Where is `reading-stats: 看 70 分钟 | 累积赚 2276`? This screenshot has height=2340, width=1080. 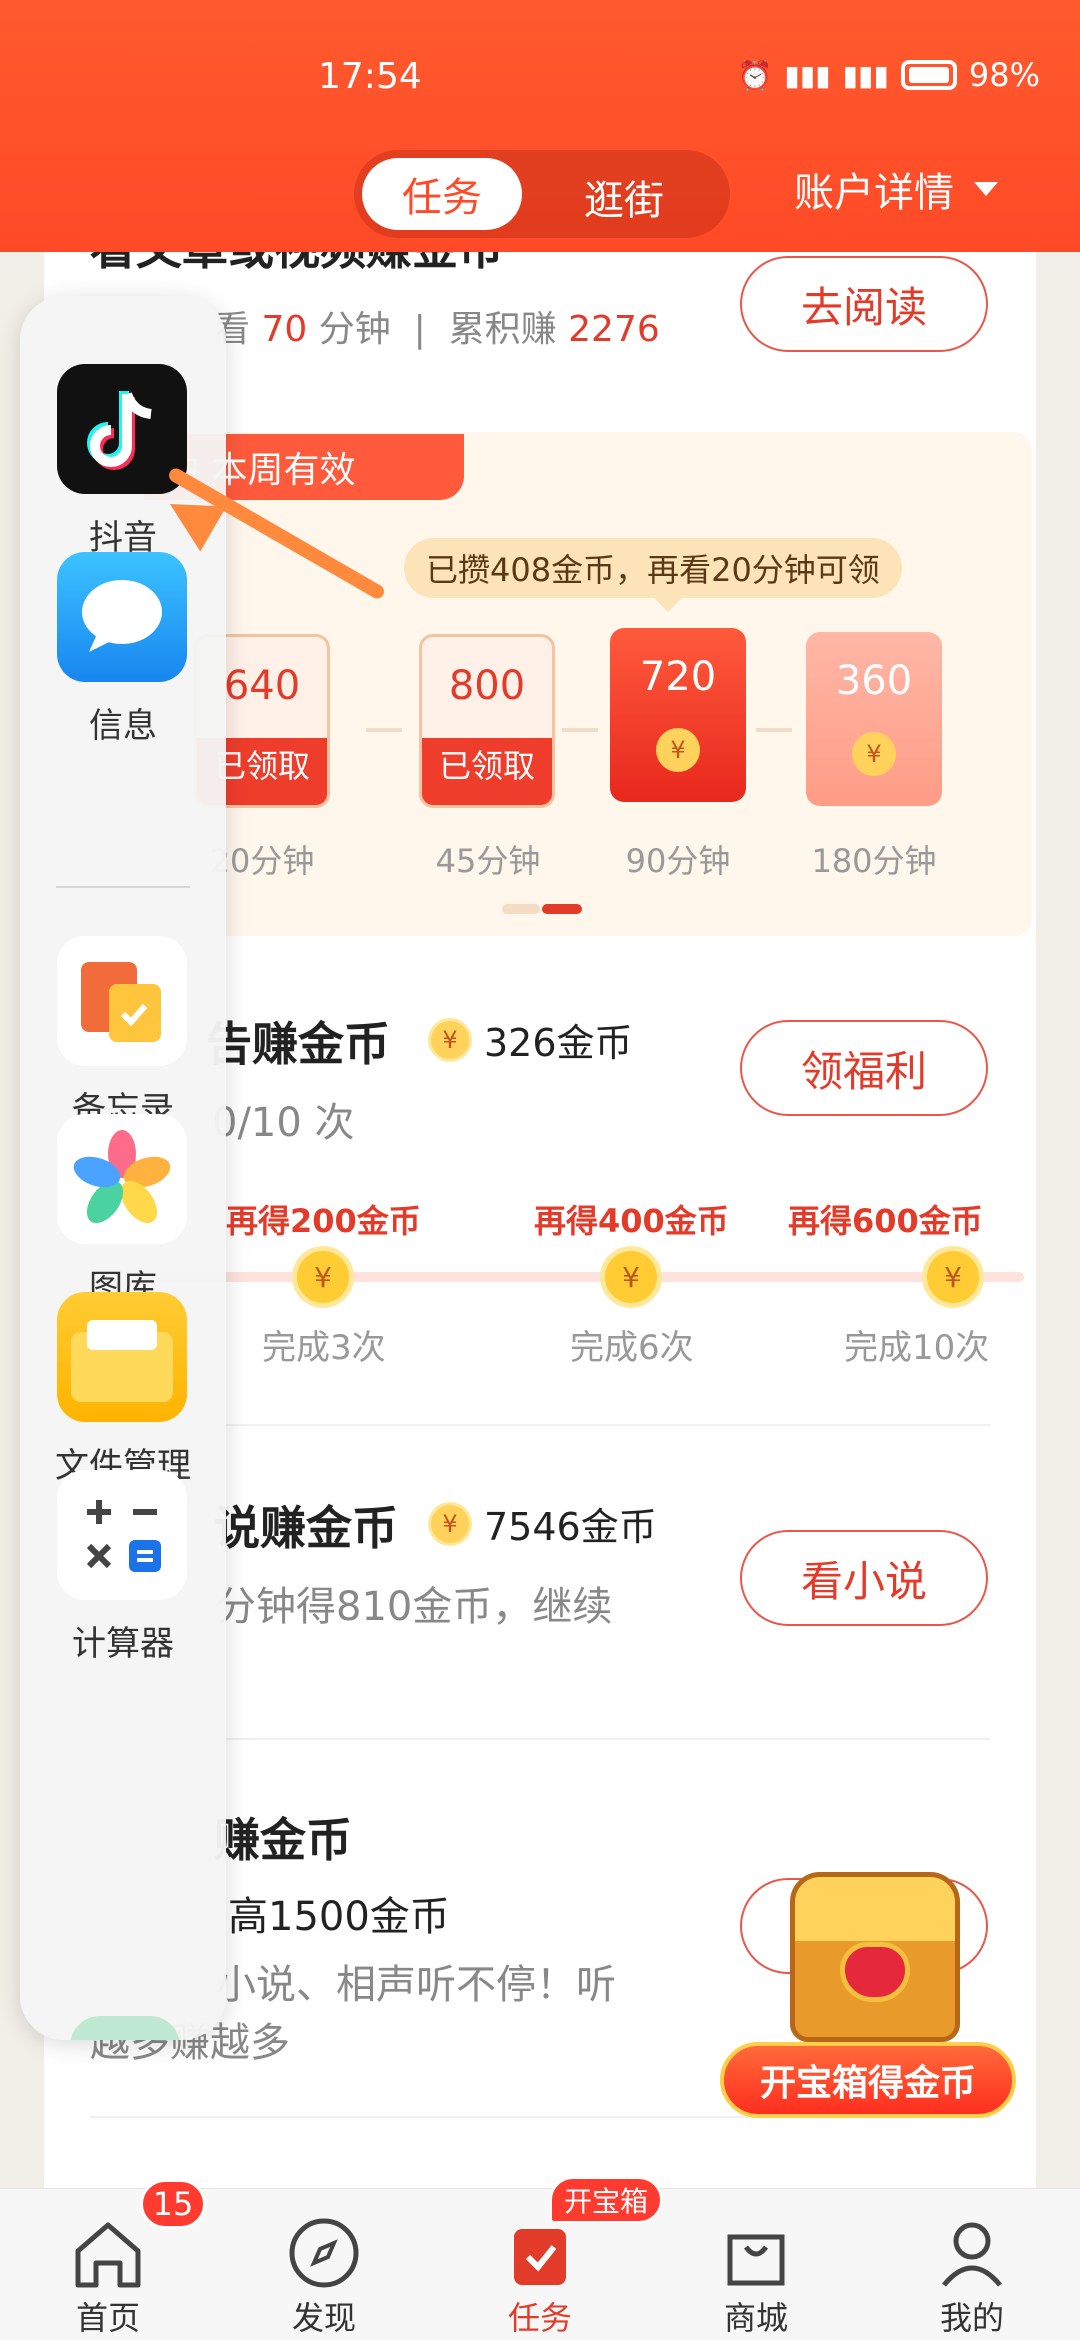
reading-stats: 看 70 分钟 | 累积赚 2276 is located at coordinates (437, 326).